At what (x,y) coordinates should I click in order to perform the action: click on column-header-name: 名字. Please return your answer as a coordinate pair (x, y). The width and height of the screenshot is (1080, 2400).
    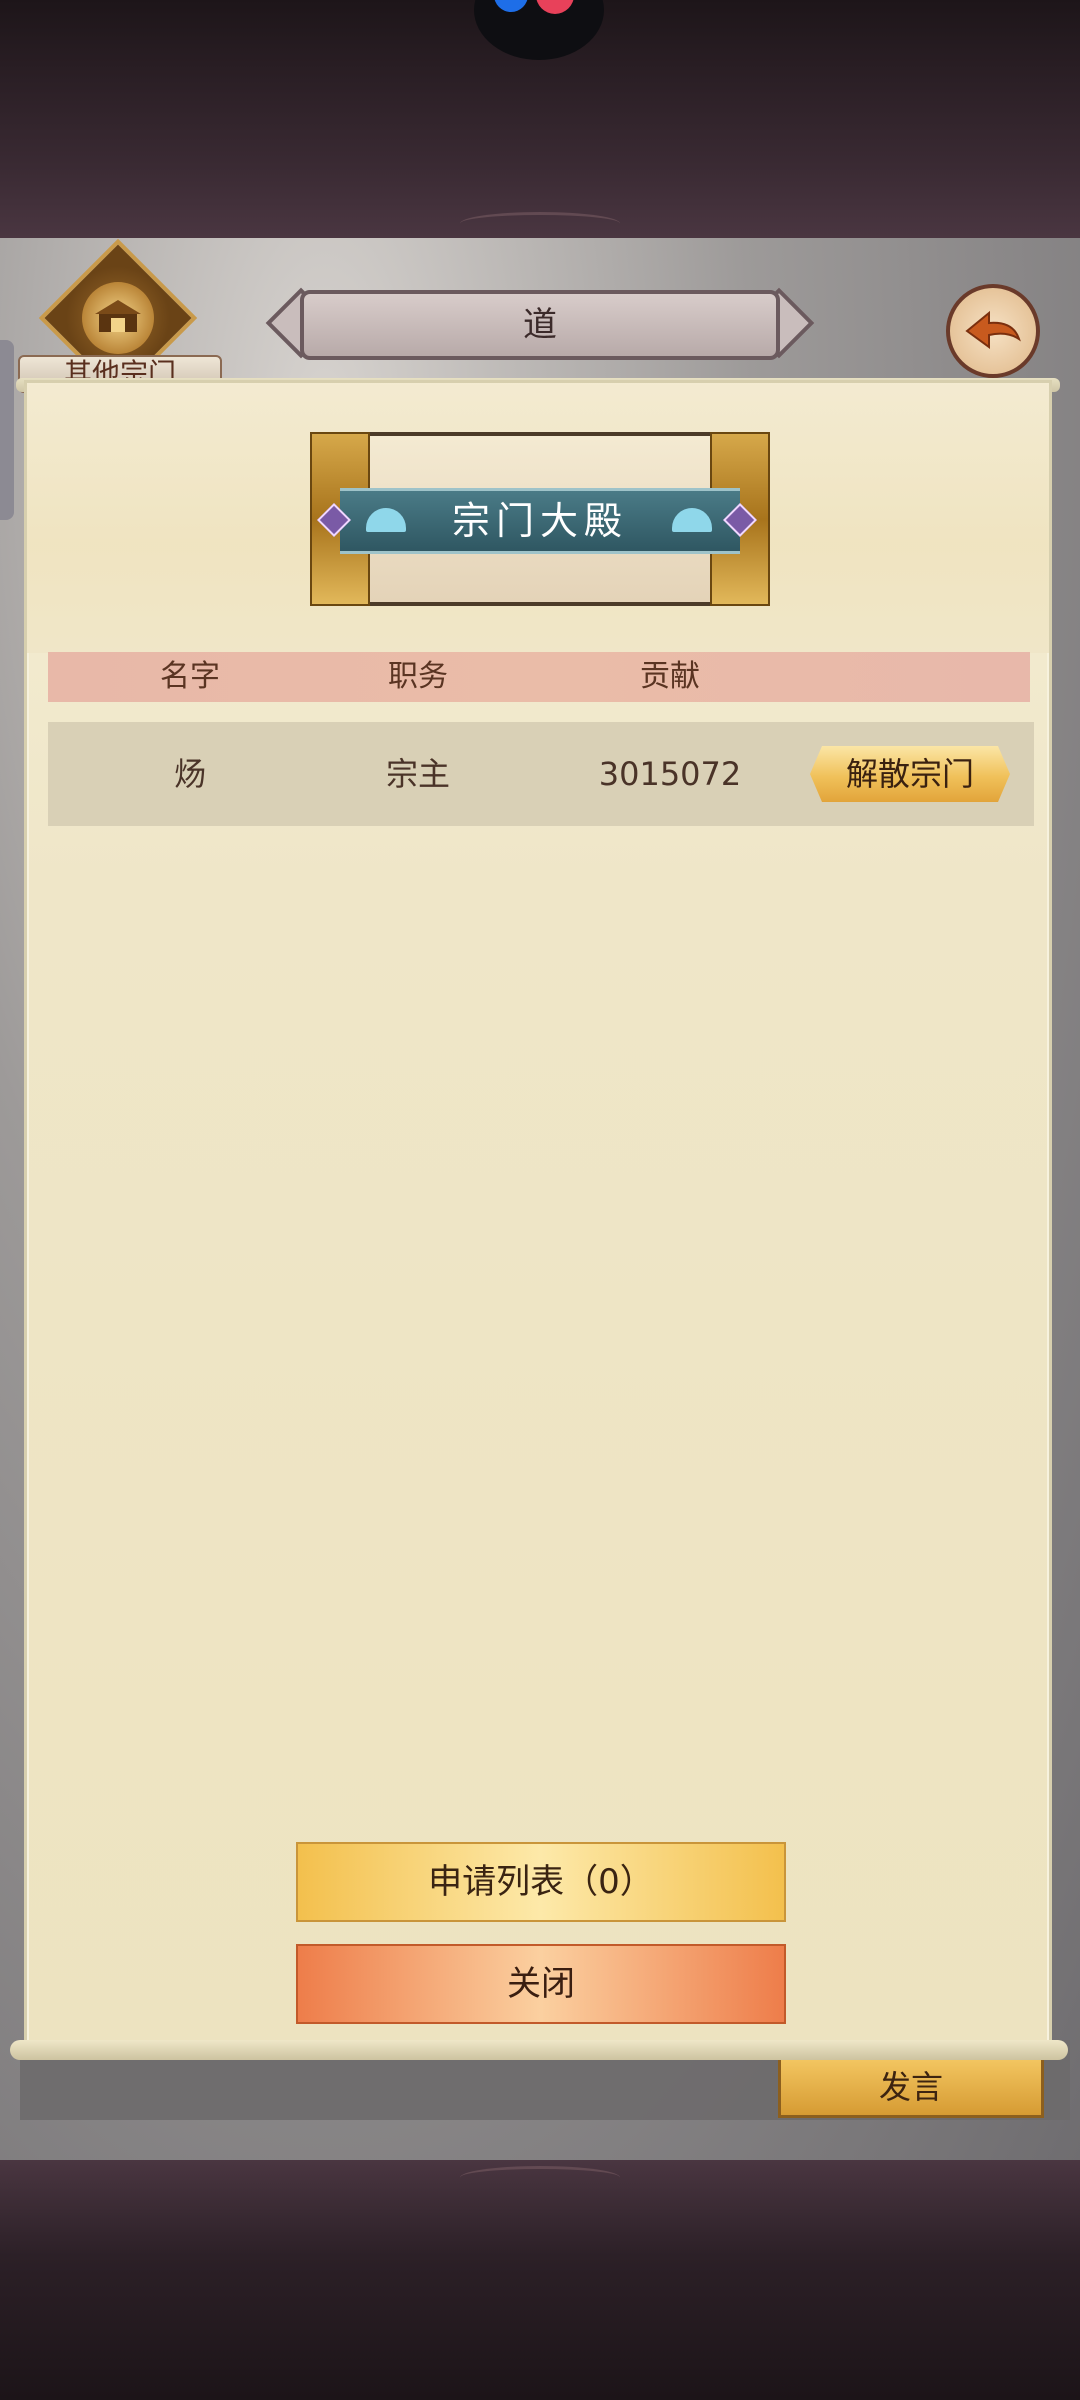
    Looking at the image, I should click on (190, 676).